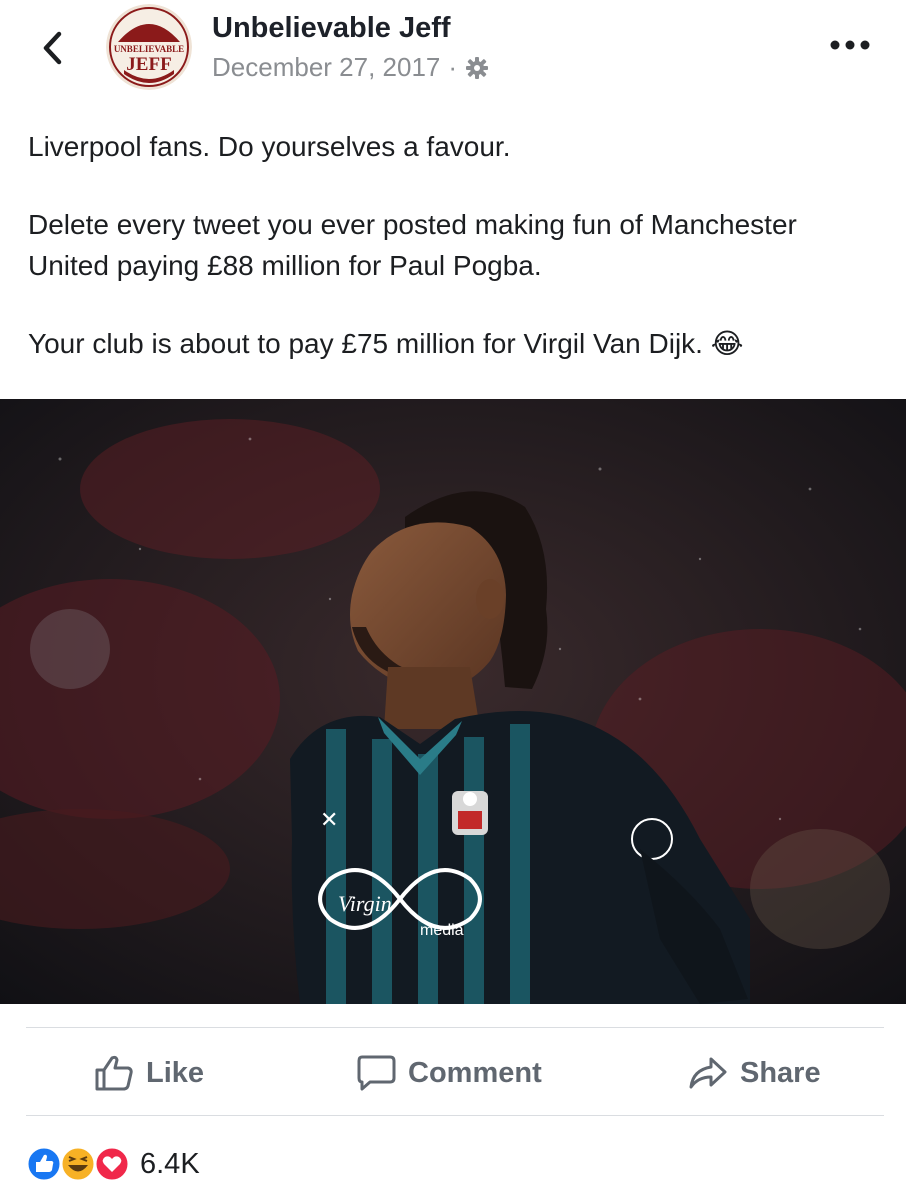 The width and height of the screenshot is (906, 1200). I want to click on laughing-emoji-icon: 😂, so click(727, 343).